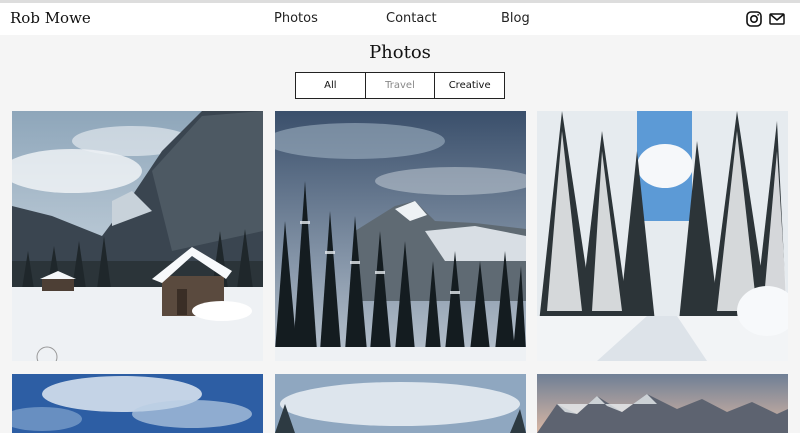 Image resolution: width=800 pixels, height=433 pixels. Describe the element at coordinates (754, 19) in the screenshot. I see `instagram-icon` at that location.